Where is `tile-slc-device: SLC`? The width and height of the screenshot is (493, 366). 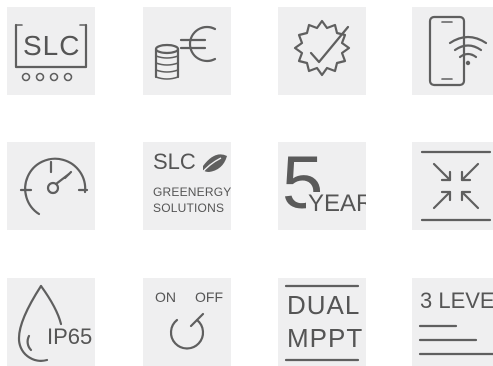 tile-slc-device: SLC is located at coordinates (51, 51).